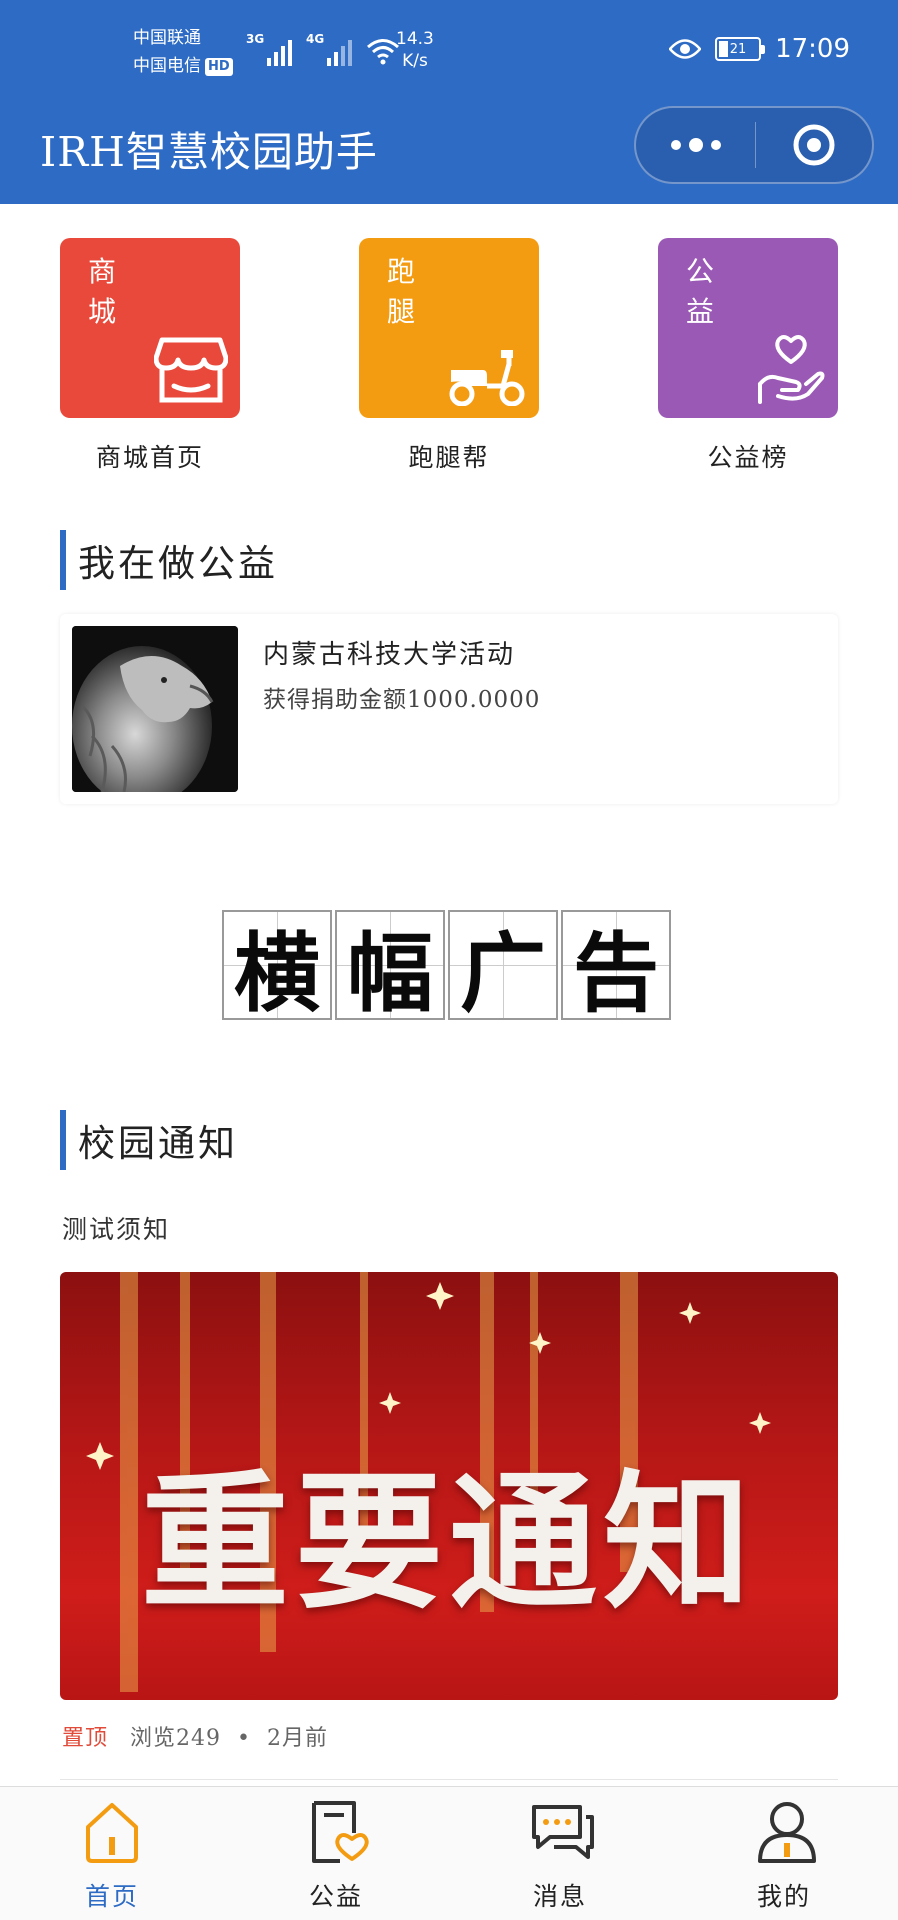  I want to click on heart-in-hand-icon, so click(791, 369).